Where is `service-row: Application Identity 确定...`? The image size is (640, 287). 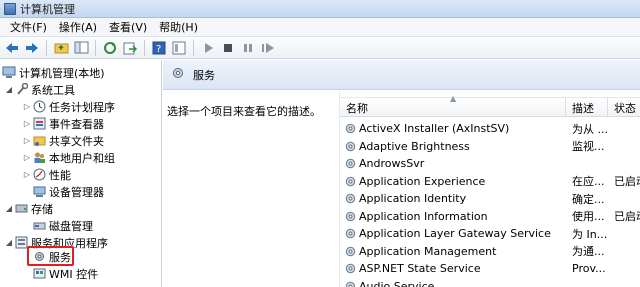
service-row: Application Identity 确定... is located at coordinates (490, 198).